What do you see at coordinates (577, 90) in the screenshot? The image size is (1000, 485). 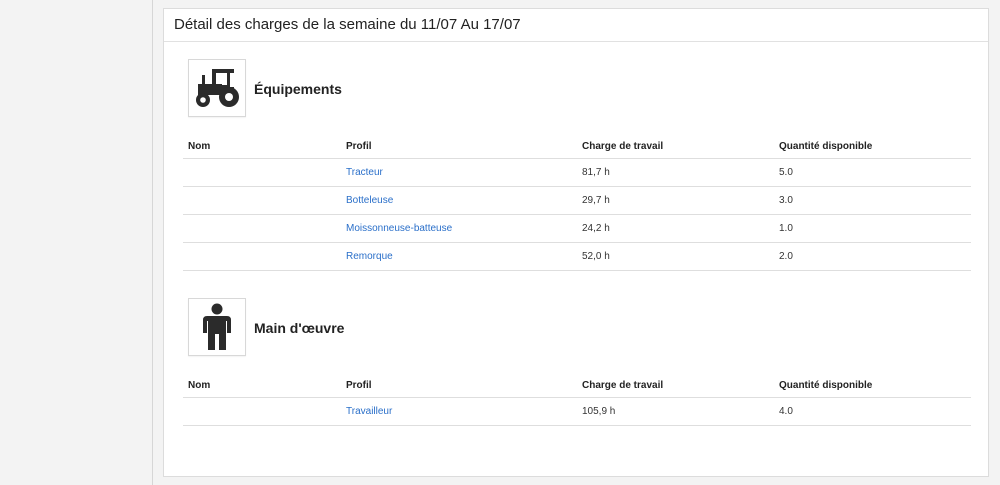 I see `equipment-header: Équipements` at bounding box center [577, 90].